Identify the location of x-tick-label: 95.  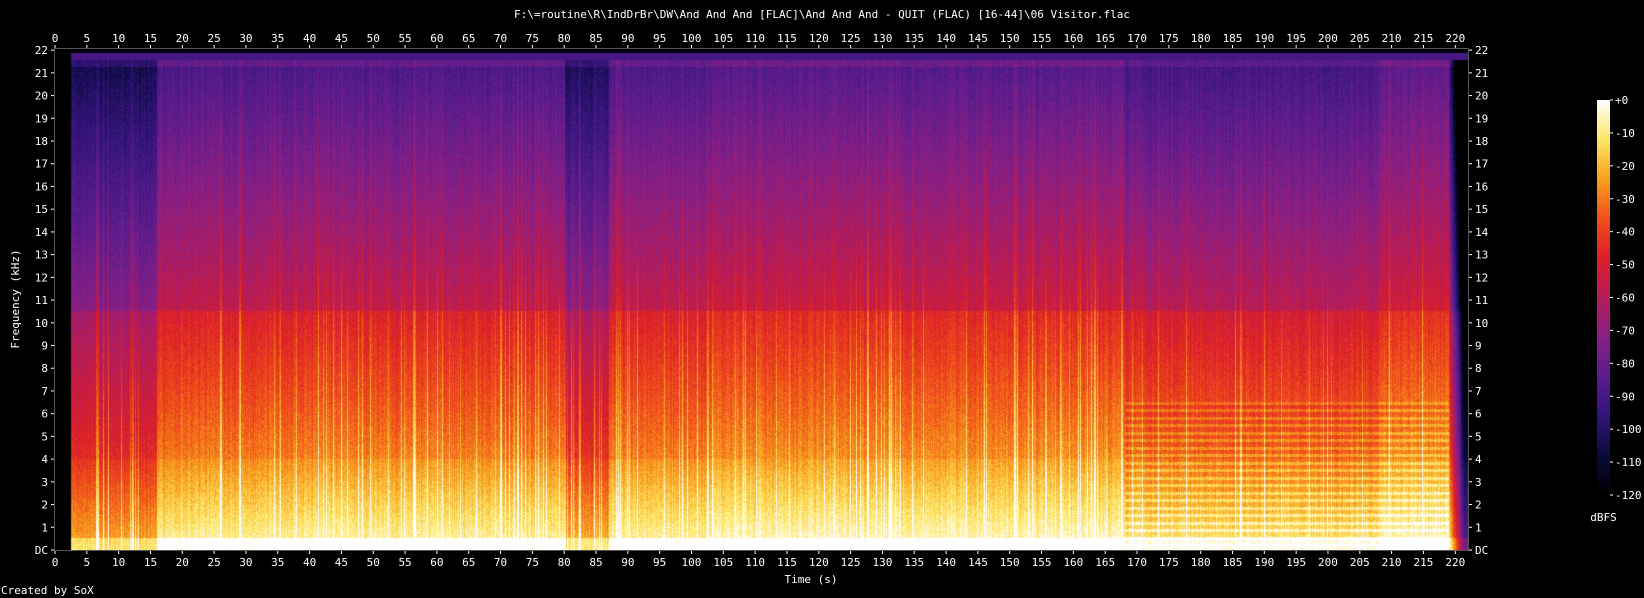
(659, 562).